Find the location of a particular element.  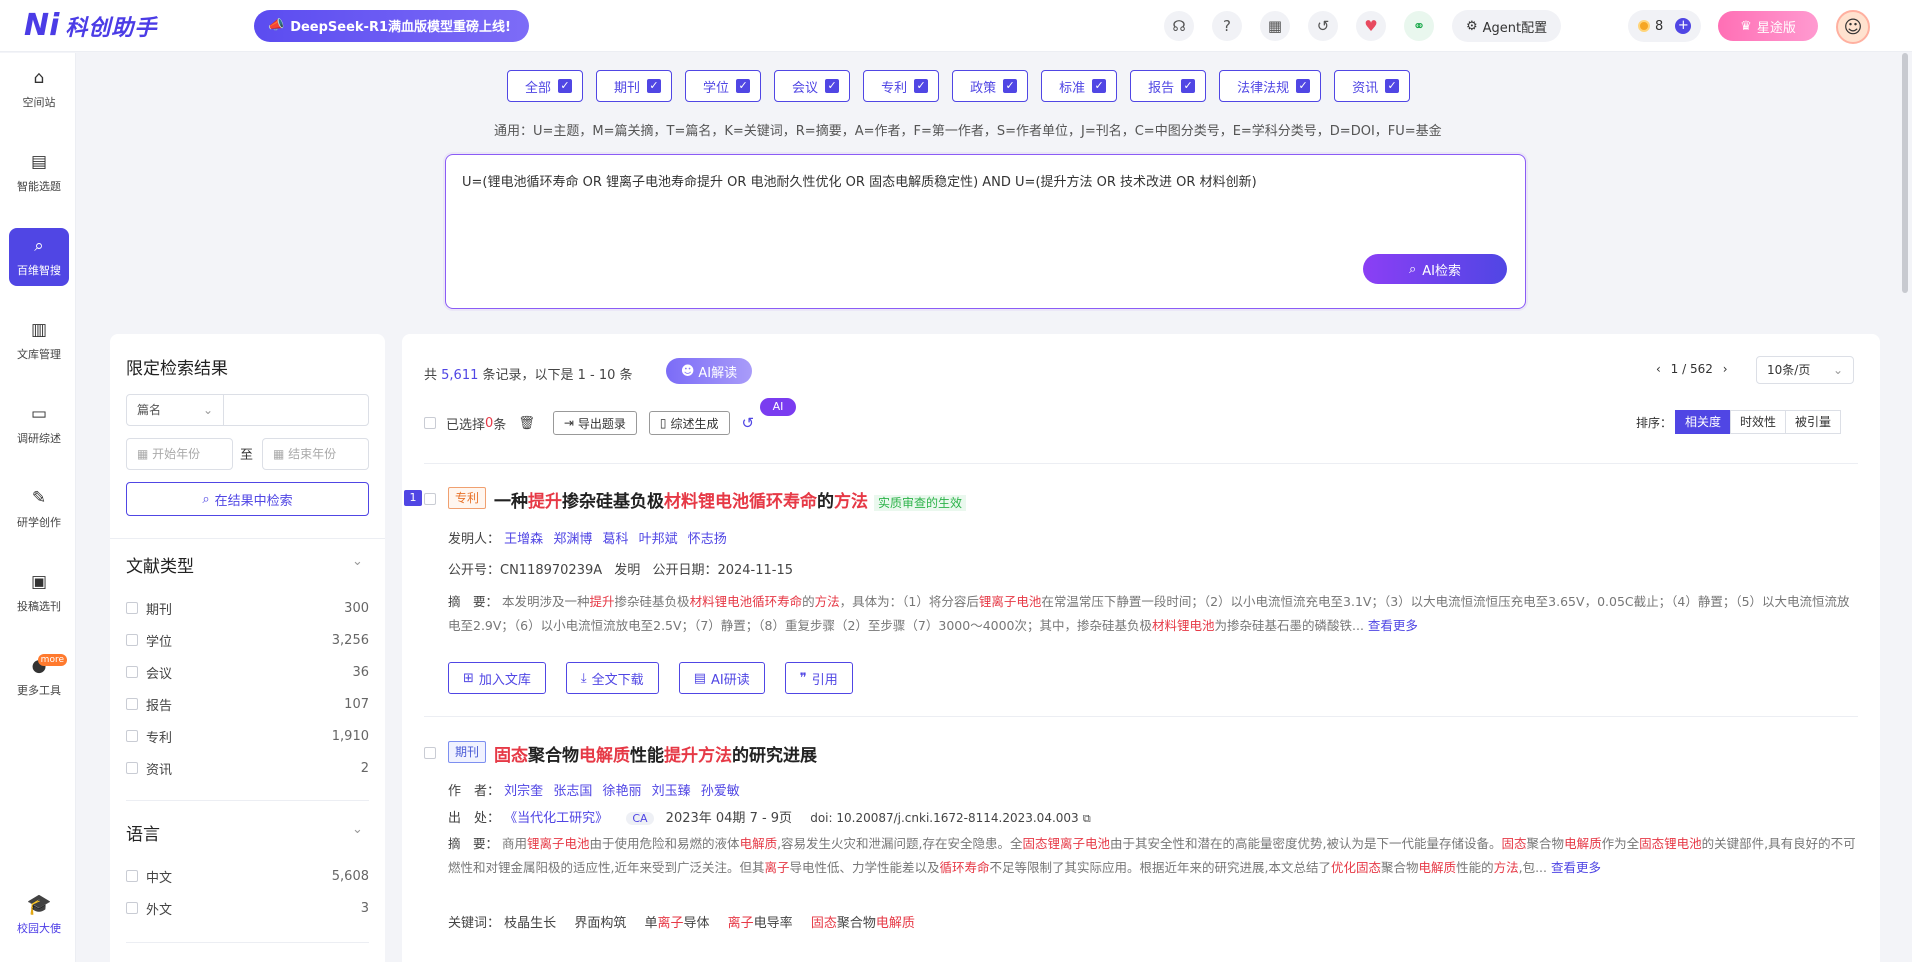

author-link: 郑渊博 is located at coordinates (572, 539).